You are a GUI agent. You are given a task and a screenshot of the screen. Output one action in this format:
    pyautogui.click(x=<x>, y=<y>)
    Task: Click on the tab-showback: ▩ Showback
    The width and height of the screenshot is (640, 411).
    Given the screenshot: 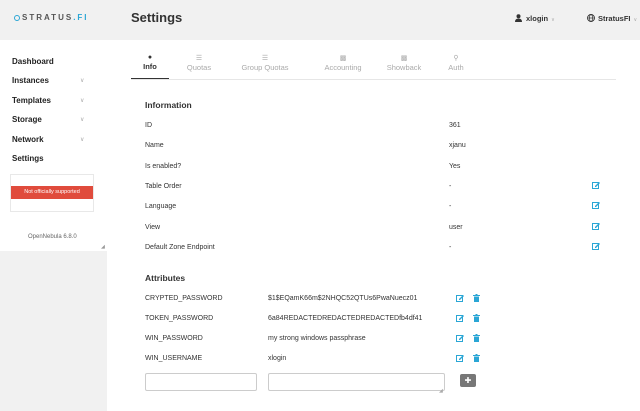 What is the action you would take?
    pyautogui.click(x=404, y=63)
    